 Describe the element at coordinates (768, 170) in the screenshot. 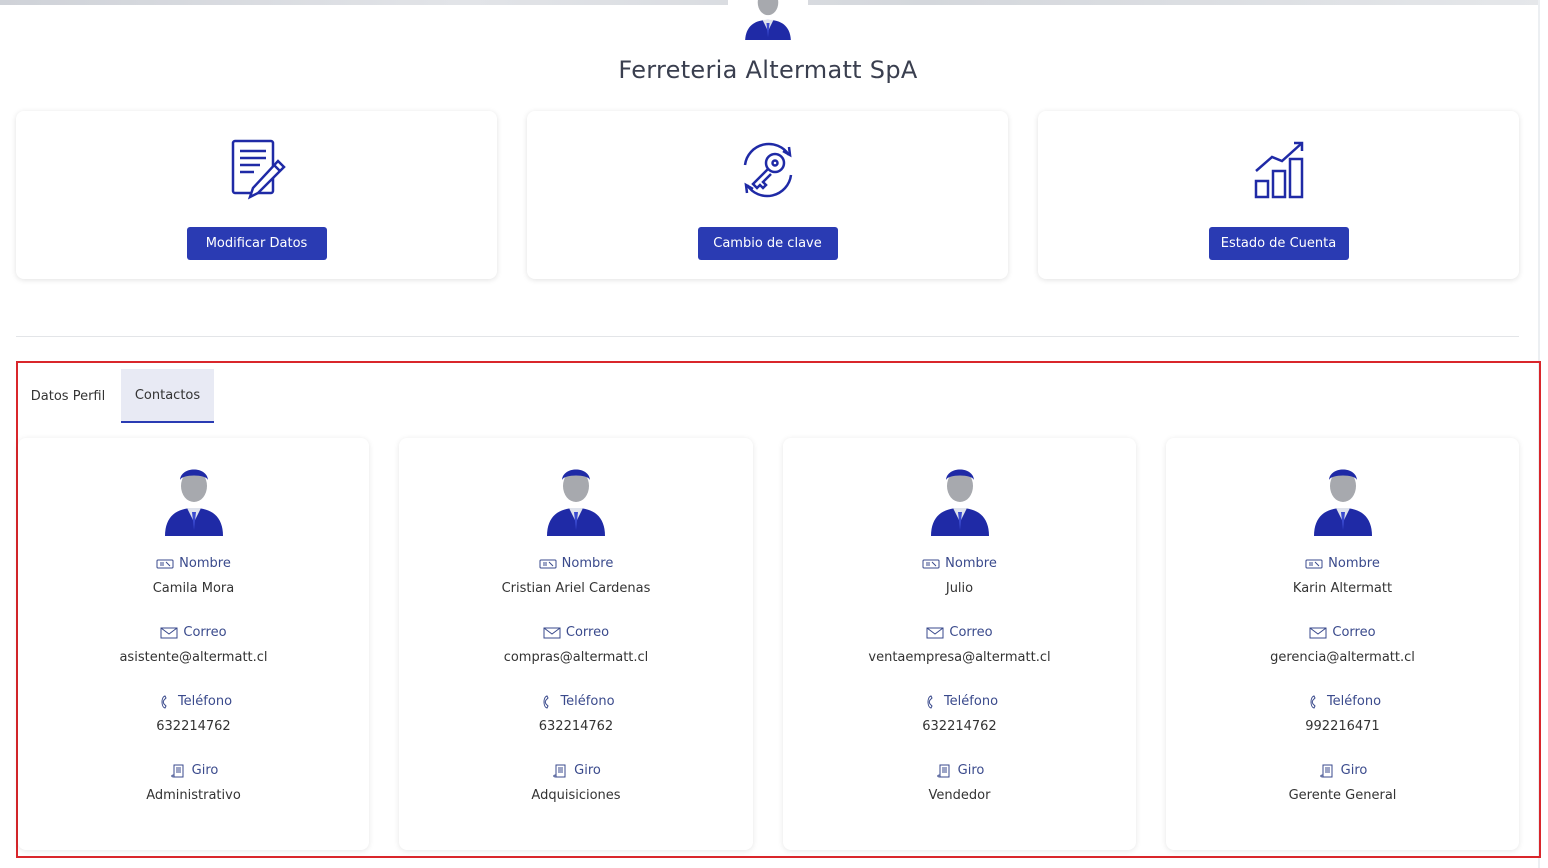

I see `key-refresh-icon` at that location.